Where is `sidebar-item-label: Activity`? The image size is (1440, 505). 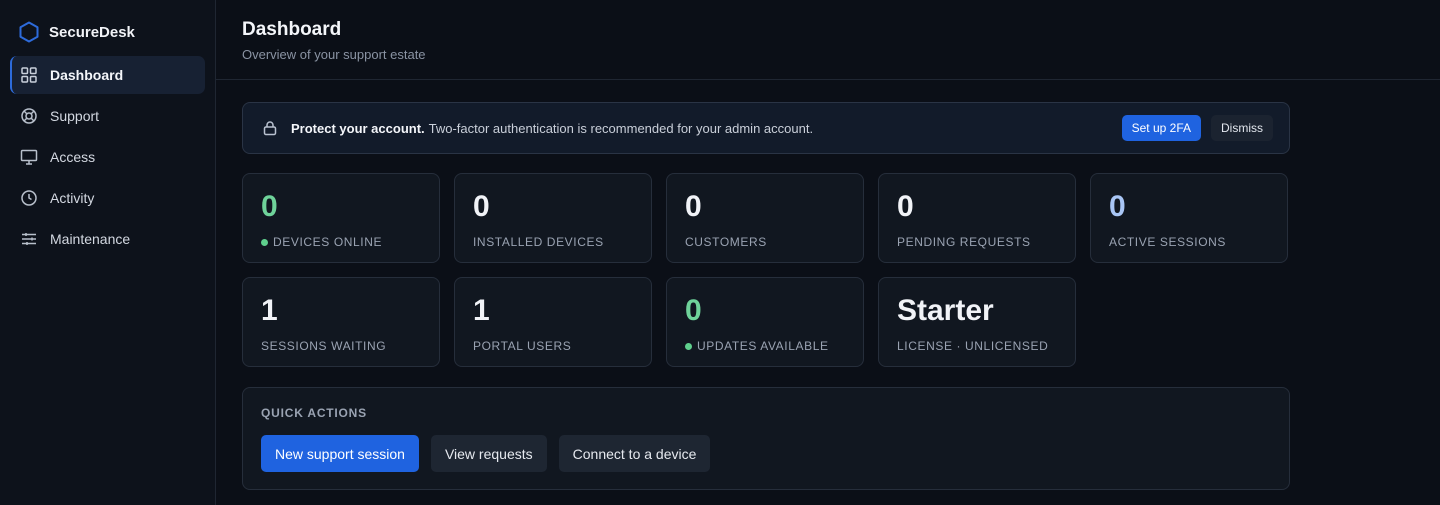
sidebar-item-label: Activity is located at coordinates (72, 198).